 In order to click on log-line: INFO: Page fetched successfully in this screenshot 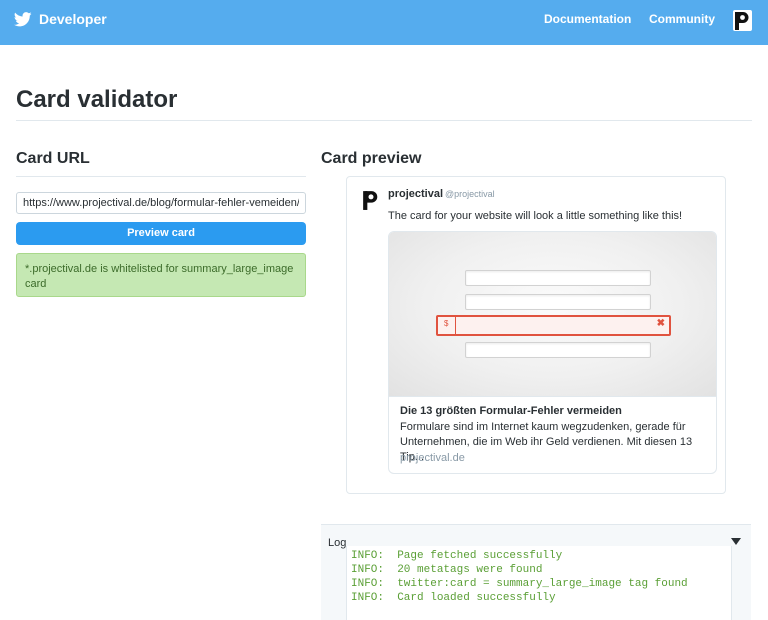, I will do `click(457, 556)`.